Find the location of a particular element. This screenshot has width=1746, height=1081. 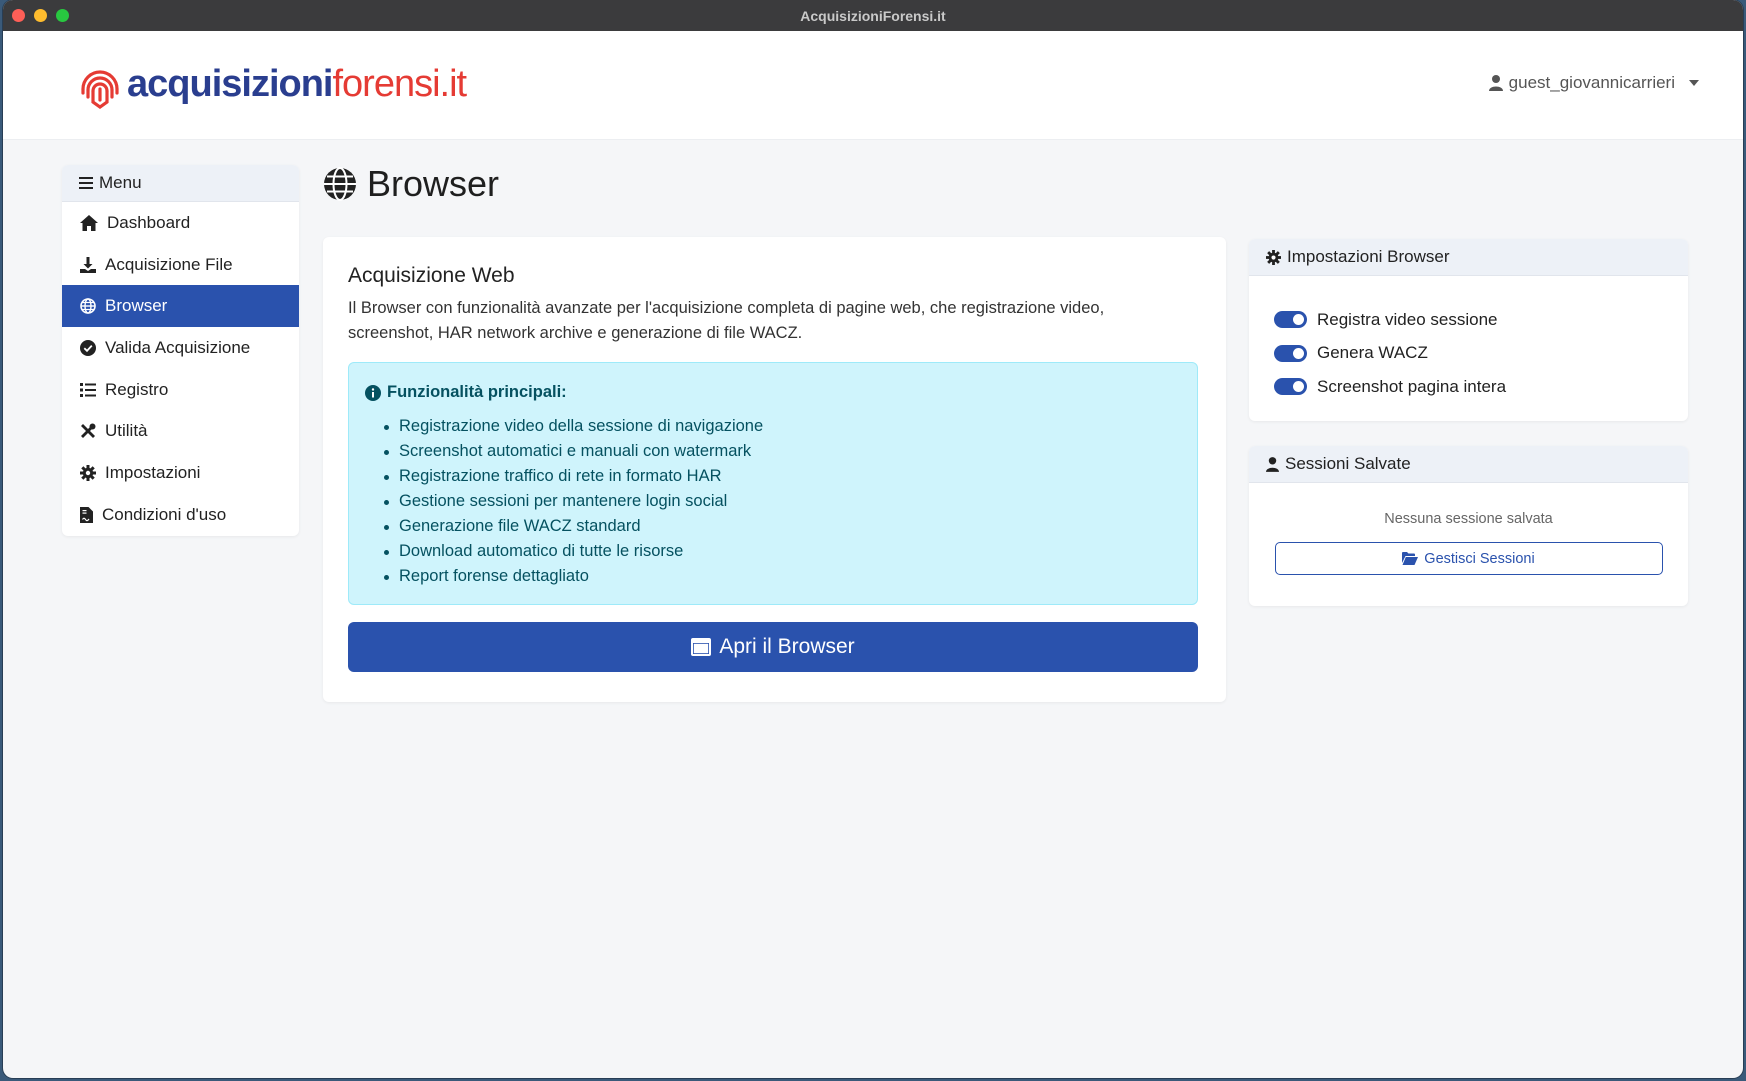

brand-name: acquisizioniforensi.it is located at coordinates (297, 84).